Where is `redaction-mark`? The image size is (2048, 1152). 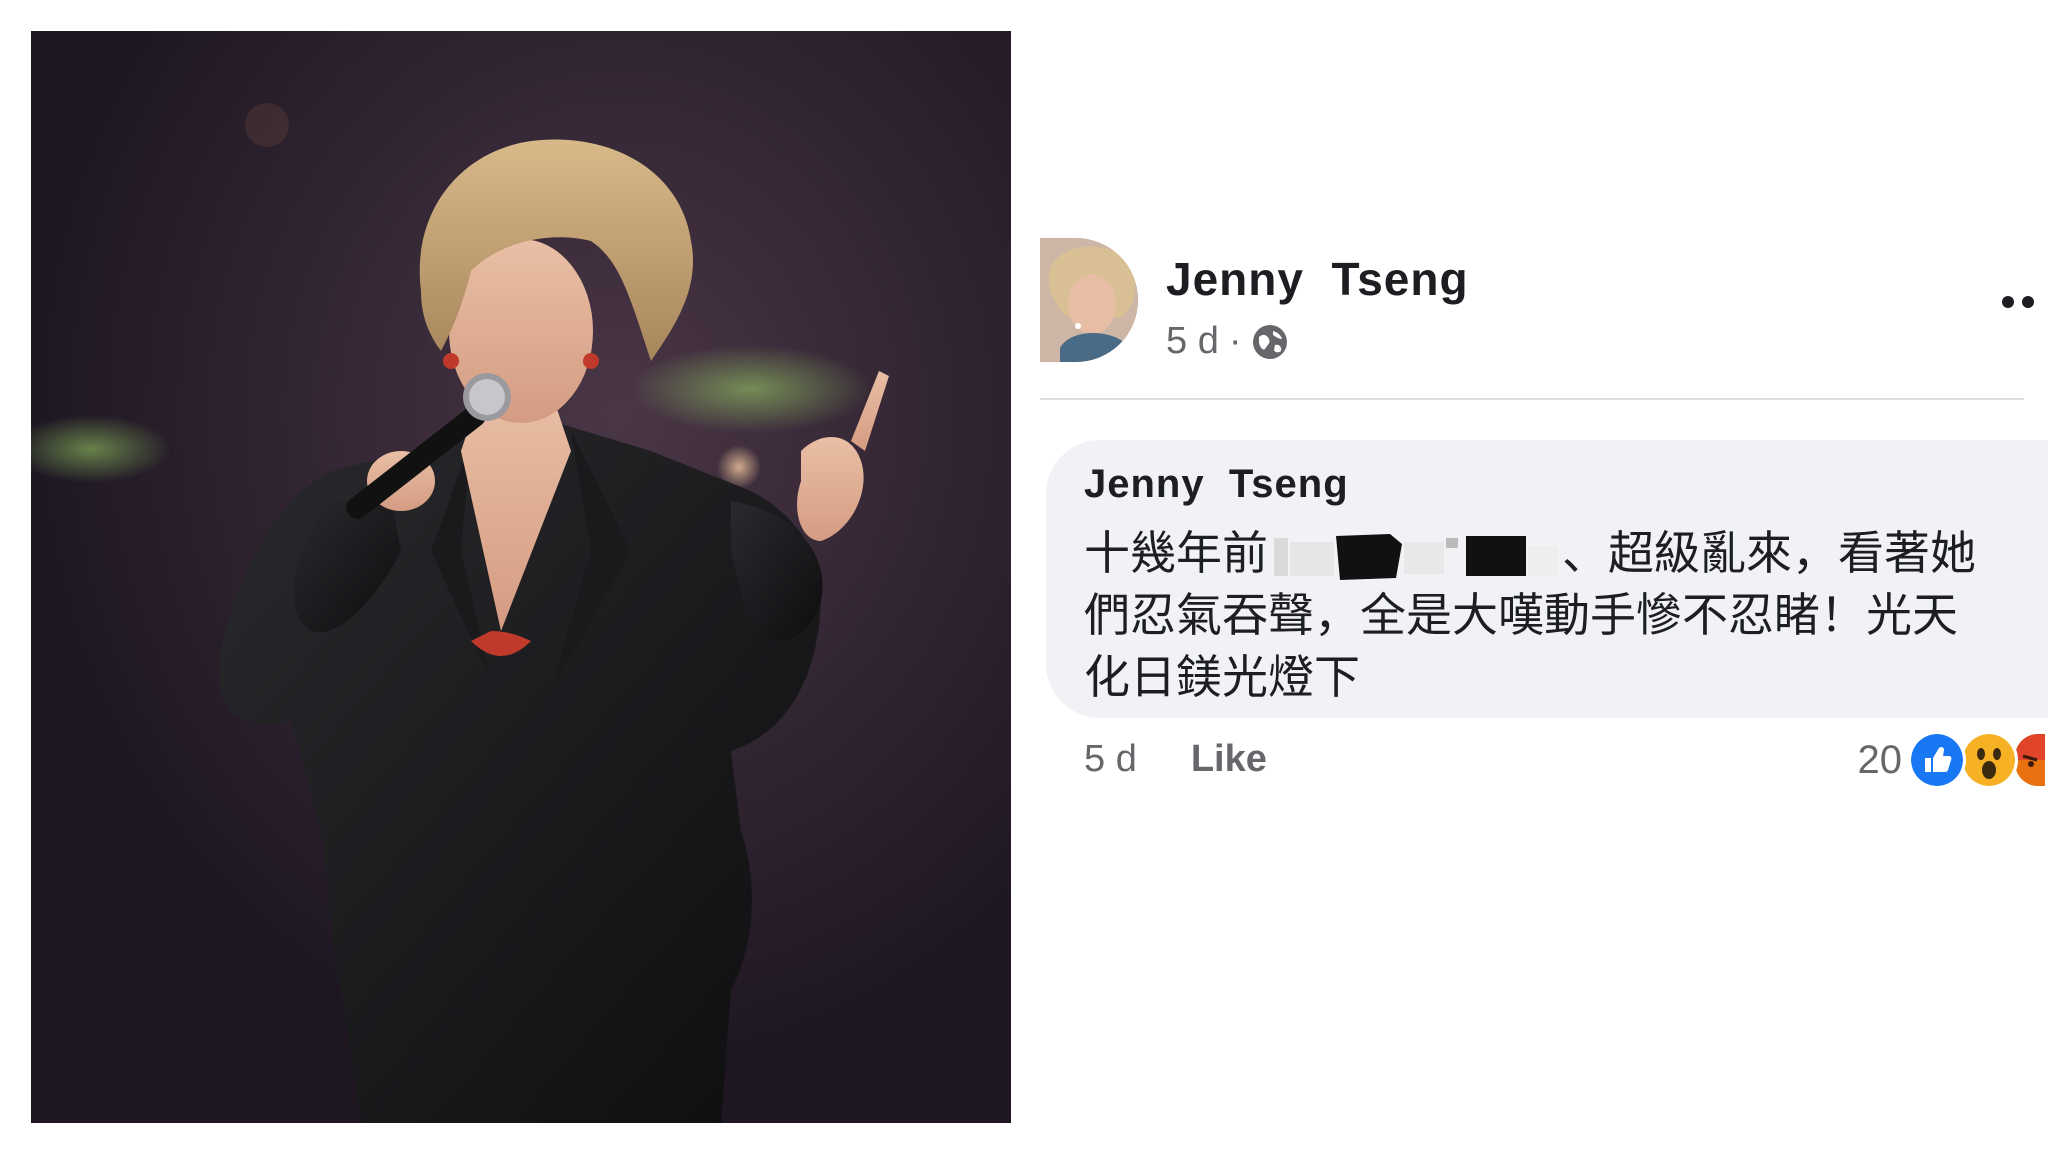 redaction-mark is located at coordinates (1416, 556).